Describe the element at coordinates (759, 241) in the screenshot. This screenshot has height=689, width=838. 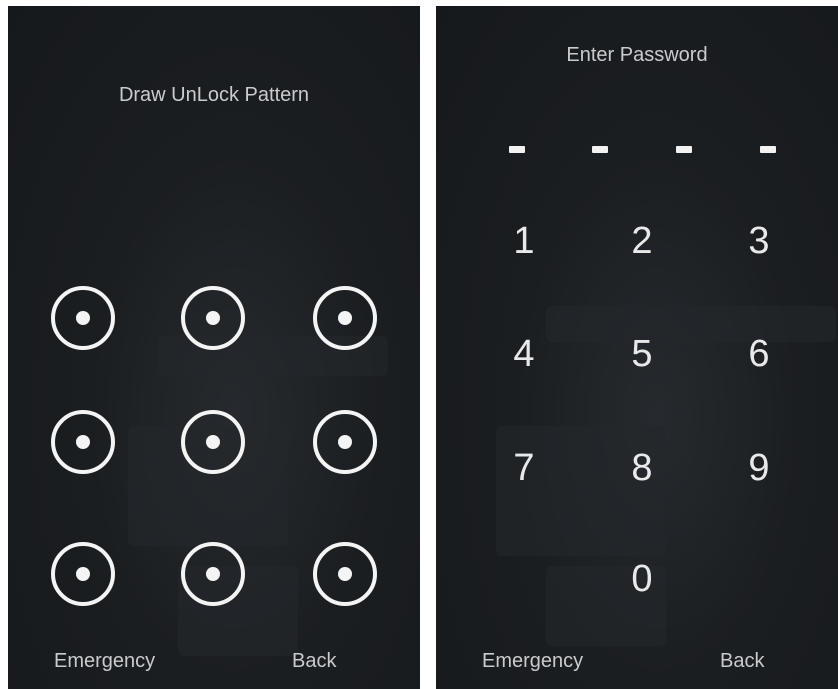
I see `key-3: 3` at that location.